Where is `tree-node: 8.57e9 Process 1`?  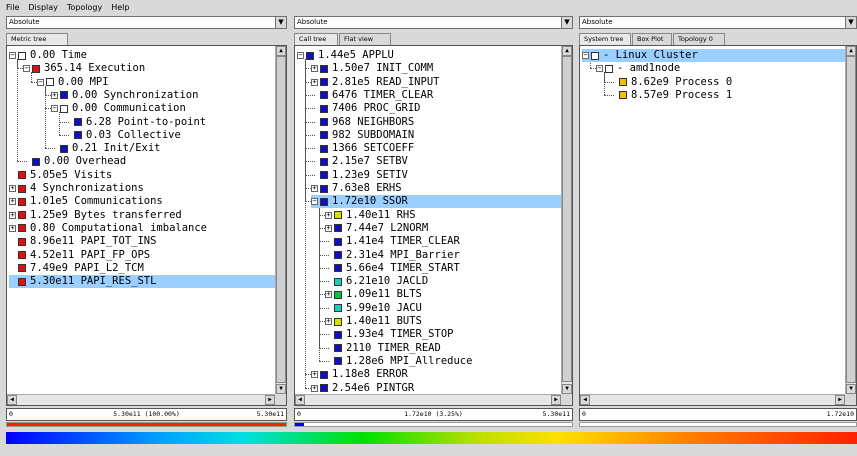 tree-node: 8.57e9 Process 1 is located at coordinates (671, 95).